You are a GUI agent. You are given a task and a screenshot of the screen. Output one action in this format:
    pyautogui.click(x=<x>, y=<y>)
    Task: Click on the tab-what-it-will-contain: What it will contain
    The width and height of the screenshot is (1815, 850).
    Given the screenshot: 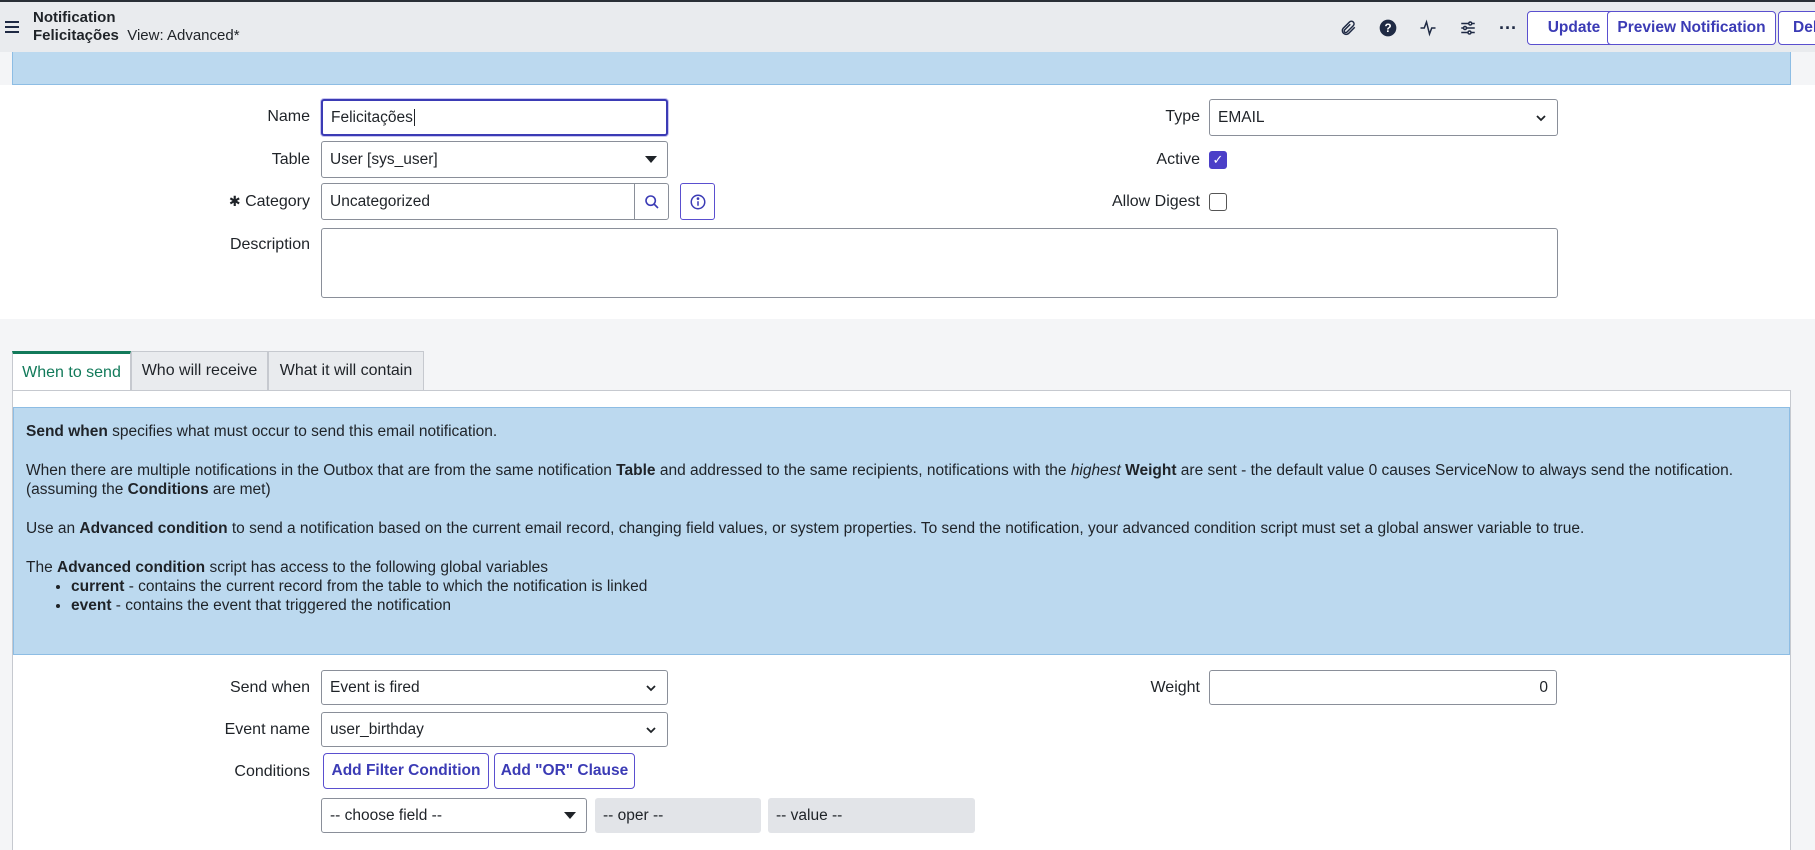 What is the action you would take?
    pyautogui.click(x=346, y=371)
    